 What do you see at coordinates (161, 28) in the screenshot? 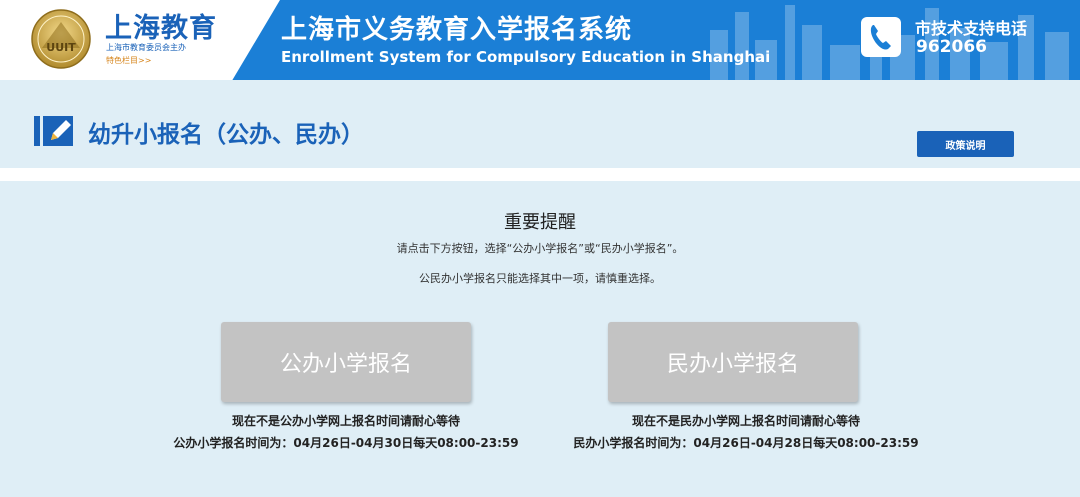
I see `logo-title: 上海教育` at bounding box center [161, 28].